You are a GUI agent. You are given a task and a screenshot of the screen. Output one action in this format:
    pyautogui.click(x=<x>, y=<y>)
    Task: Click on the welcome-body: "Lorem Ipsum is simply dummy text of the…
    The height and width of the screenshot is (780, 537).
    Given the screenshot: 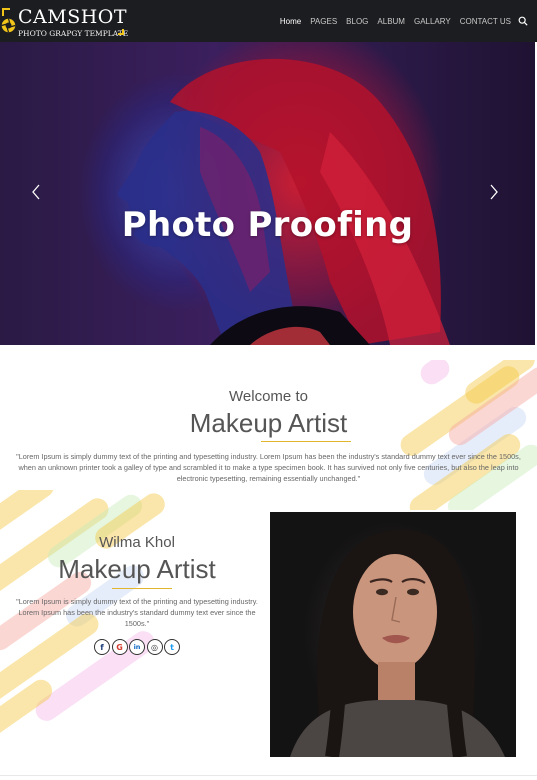 What is the action you would take?
    pyautogui.click(x=268, y=467)
    